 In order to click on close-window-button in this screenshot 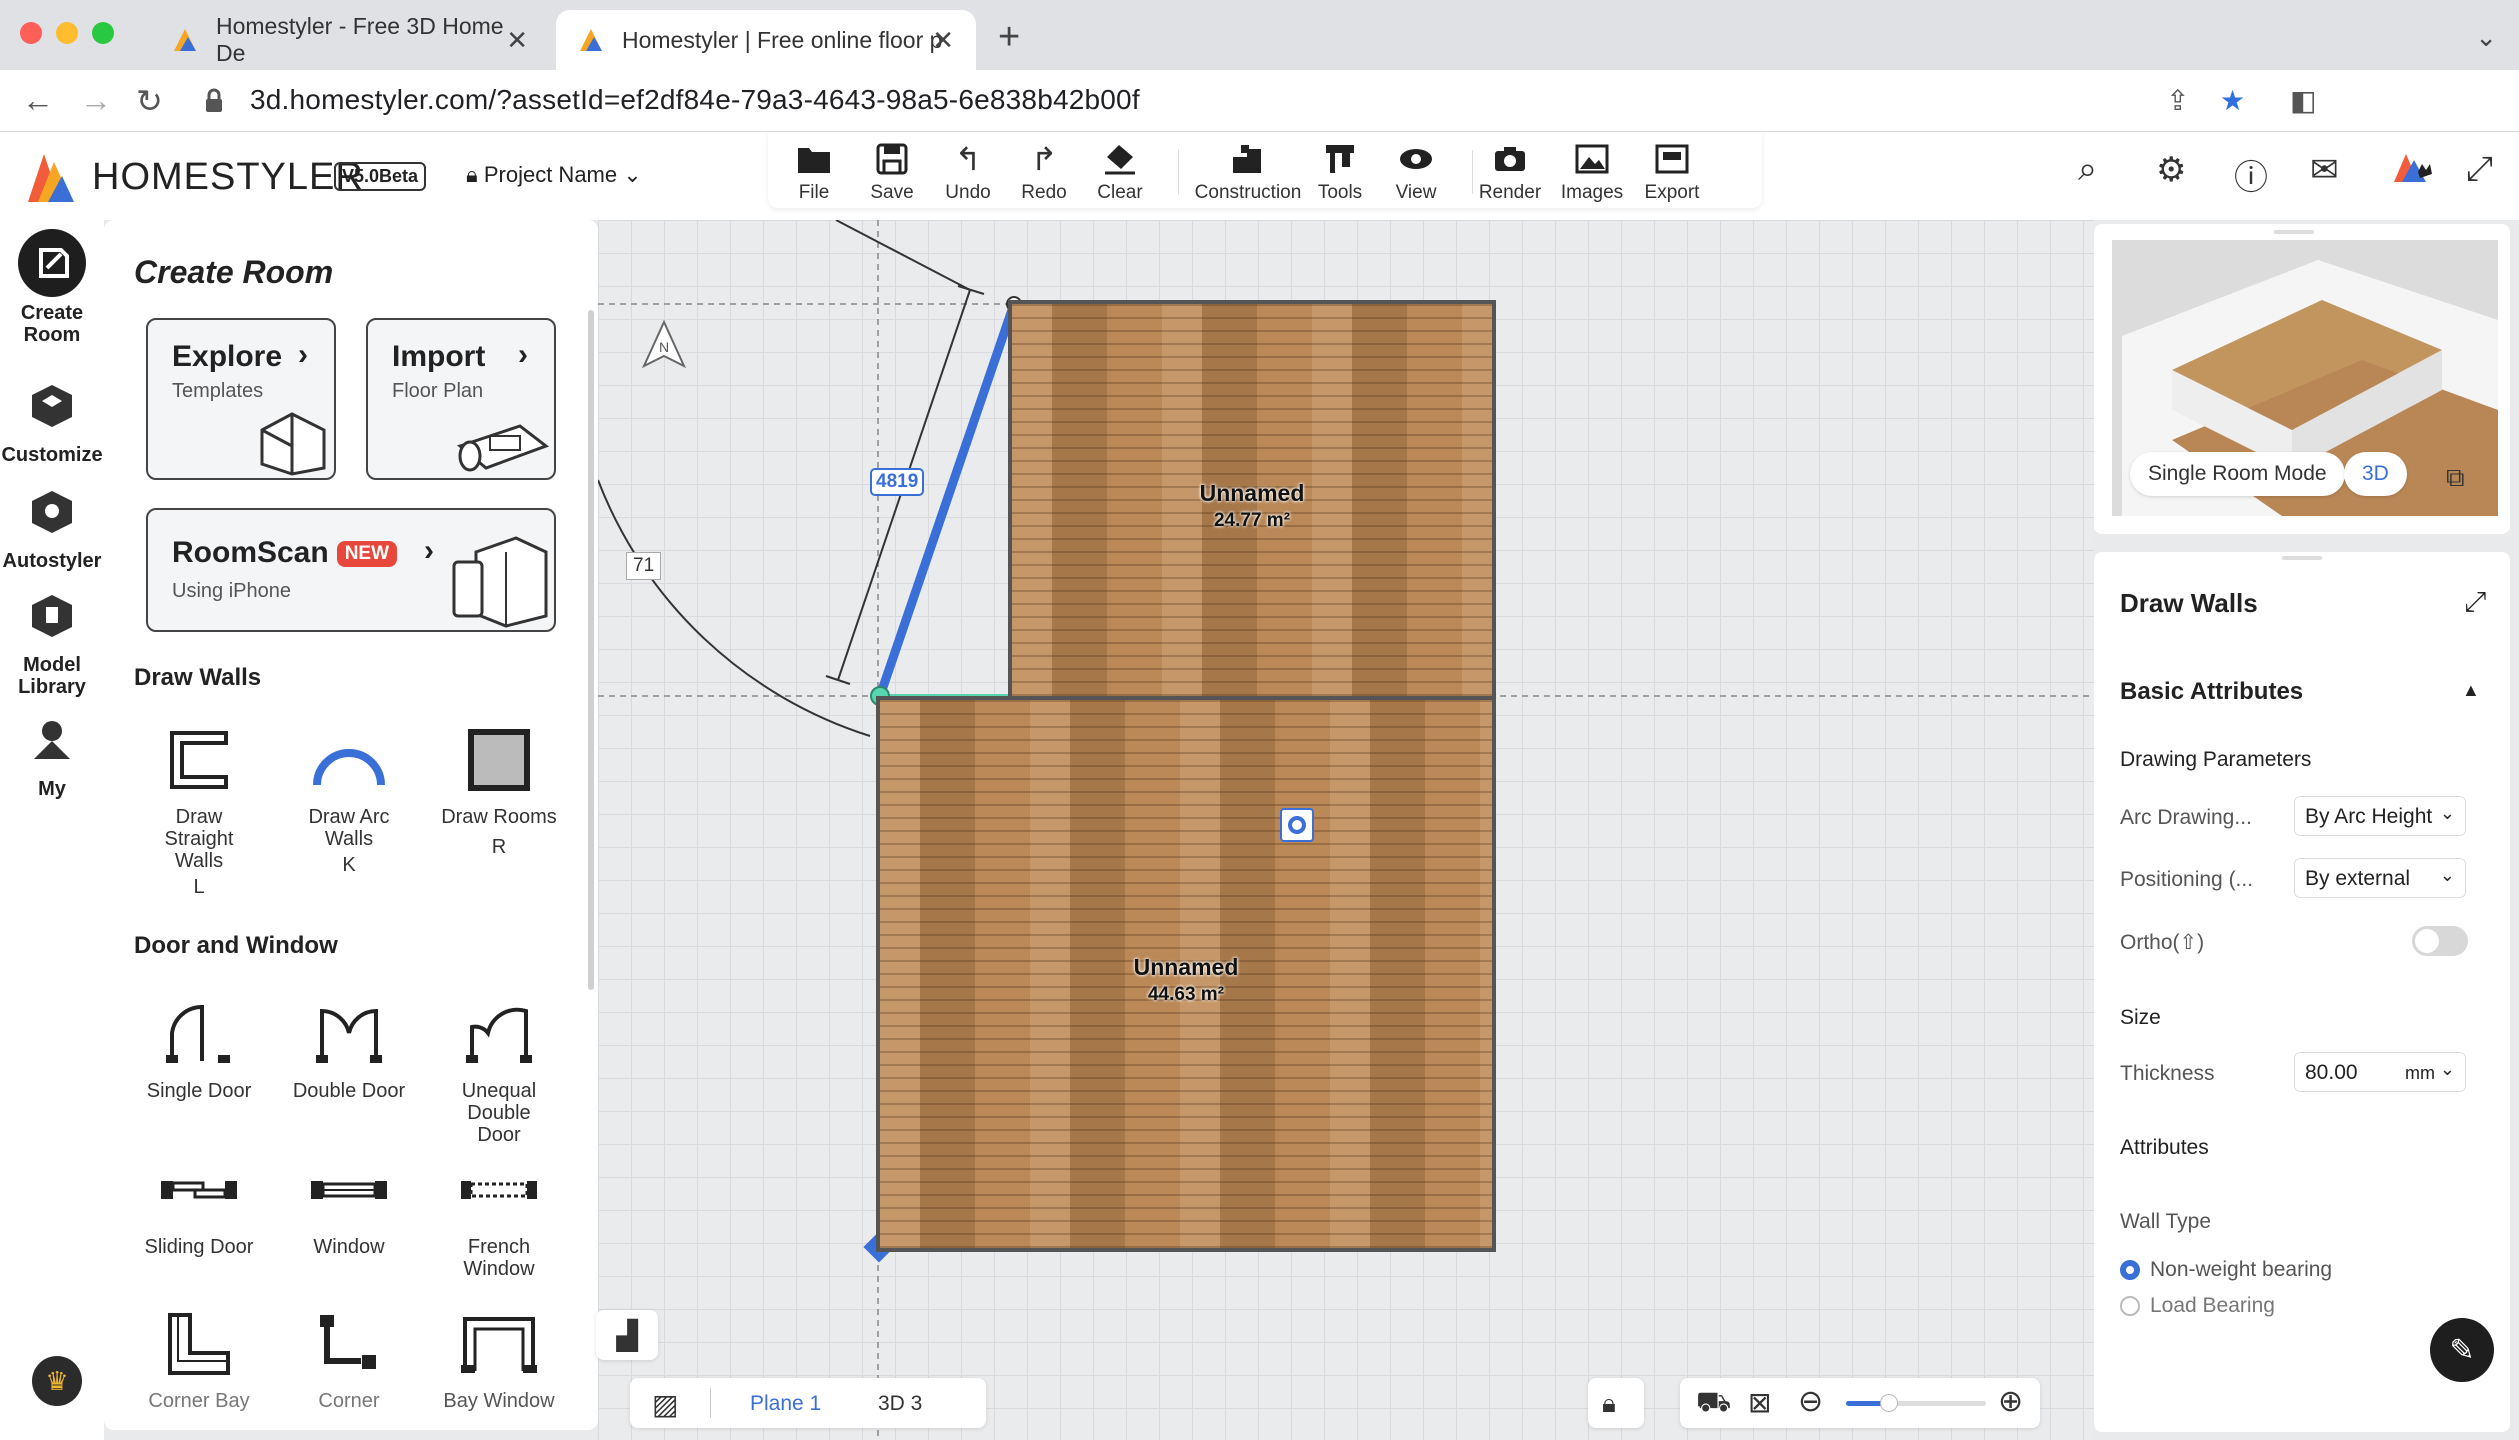, I will do `click(31, 33)`.